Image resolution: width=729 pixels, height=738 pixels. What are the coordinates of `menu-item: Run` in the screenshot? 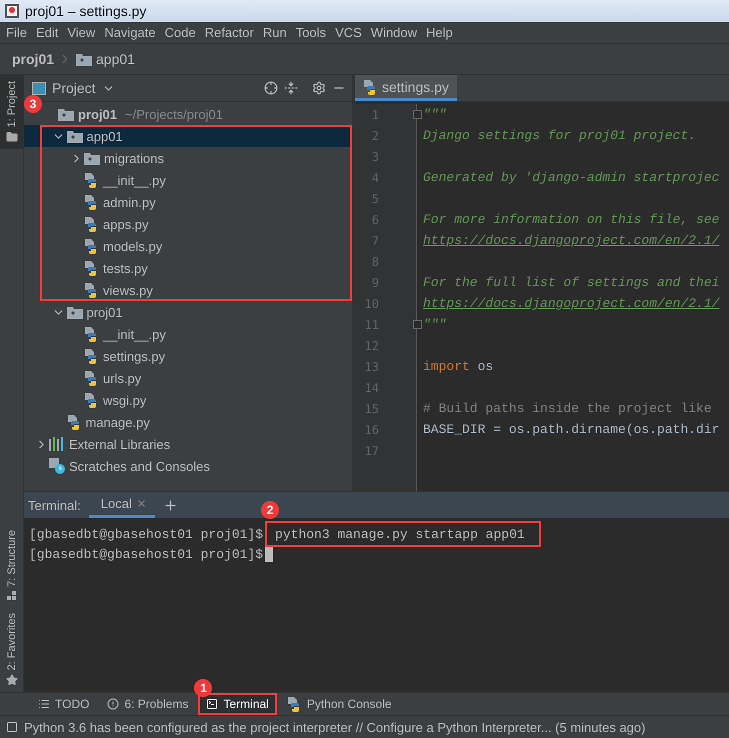 It's located at (275, 32).